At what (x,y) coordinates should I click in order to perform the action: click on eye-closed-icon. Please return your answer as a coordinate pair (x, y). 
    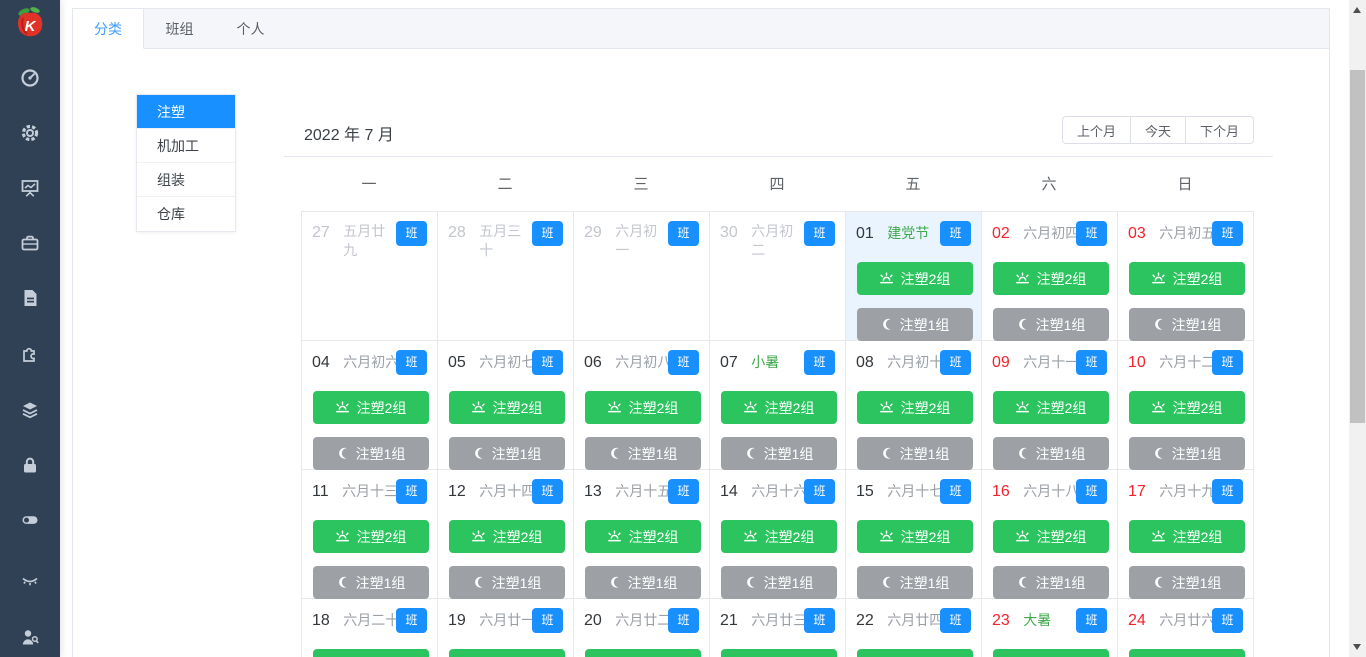
    Looking at the image, I should click on (30, 580).